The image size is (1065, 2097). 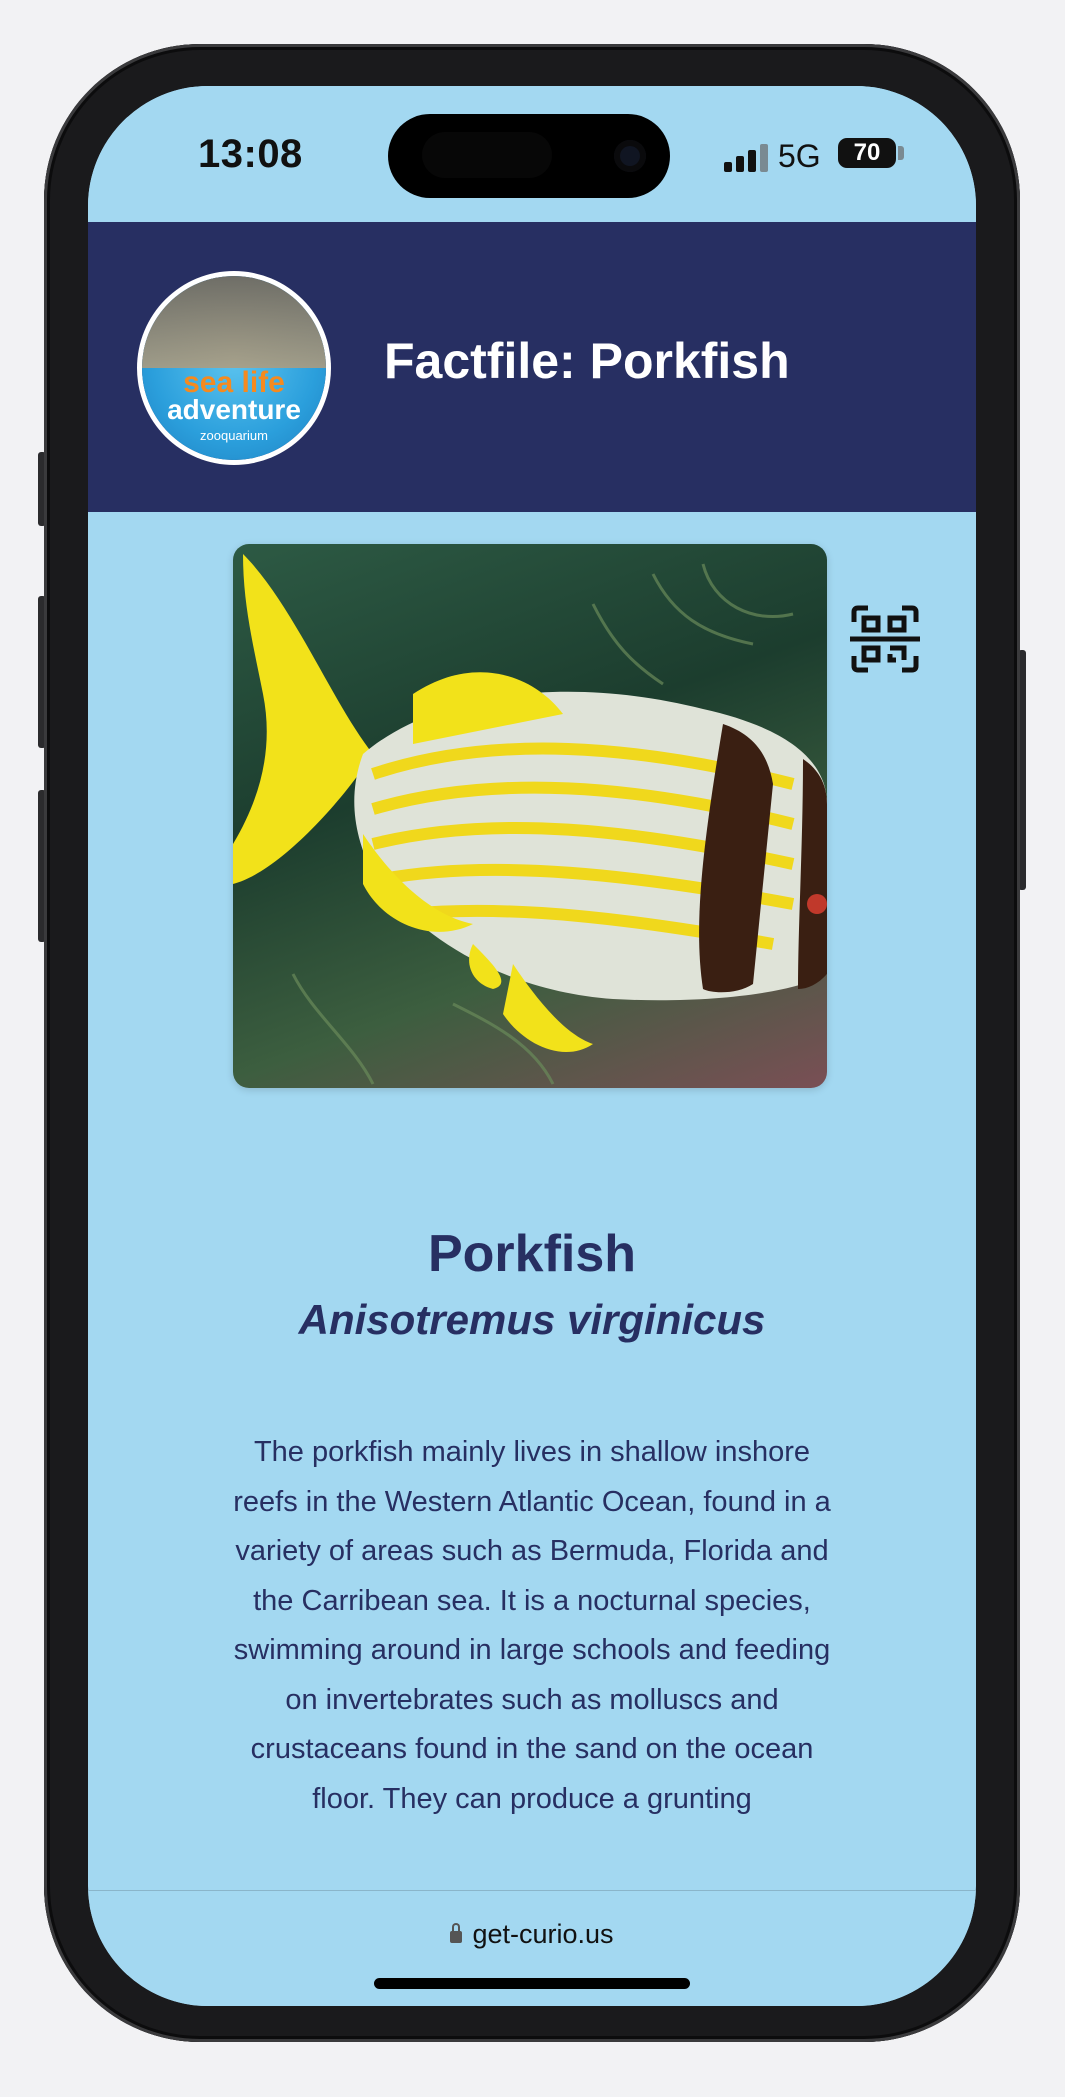 What do you see at coordinates (543, 1934) in the screenshot?
I see `url-text: get-curio.us` at bounding box center [543, 1934].